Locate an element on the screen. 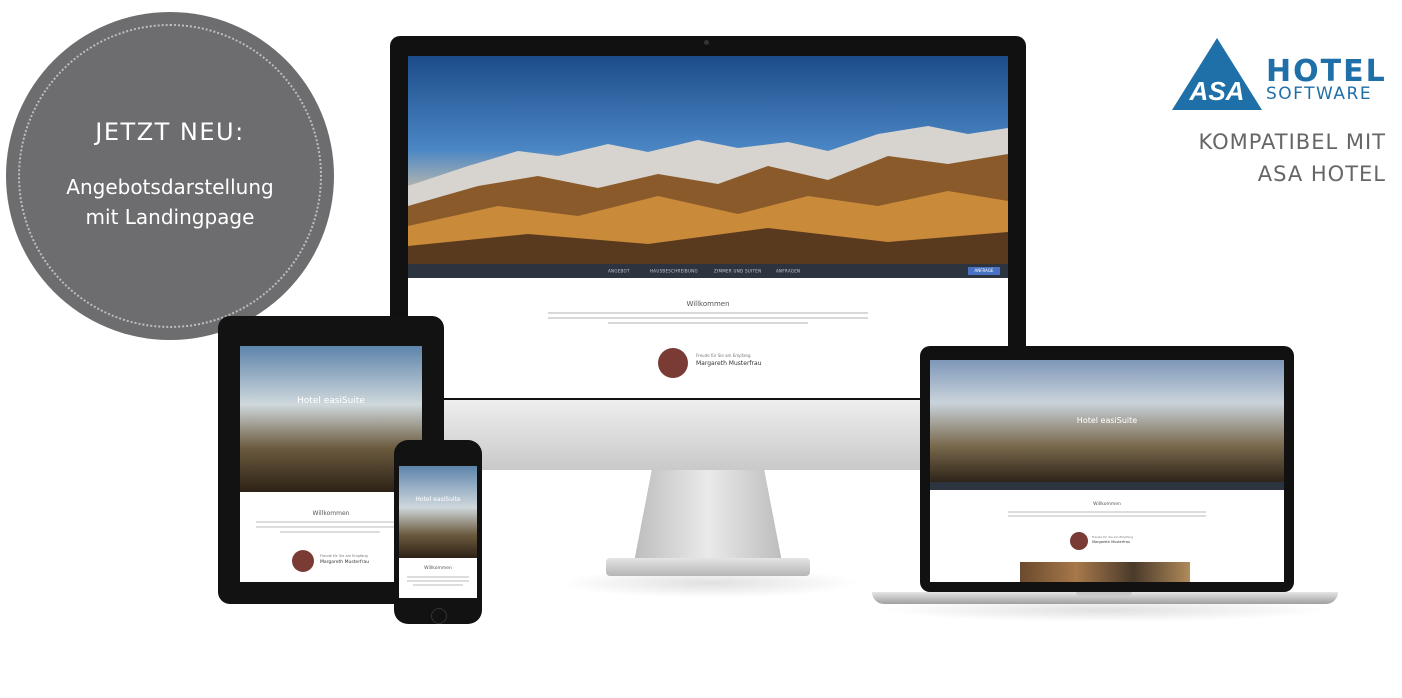  nav-link: ANGEBOT is located at coordinates (619, 271).